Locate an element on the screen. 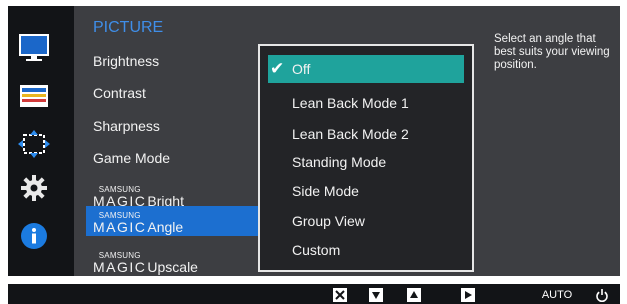  picture-icon is located at coordinates (34, 48).